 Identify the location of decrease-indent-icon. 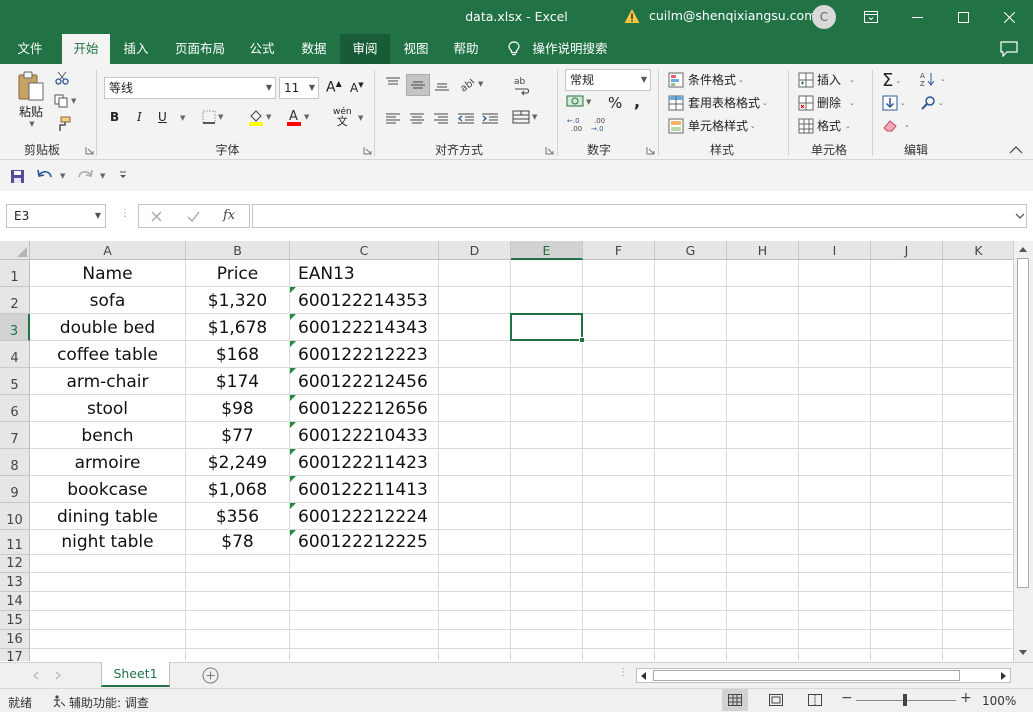
(466, 119).